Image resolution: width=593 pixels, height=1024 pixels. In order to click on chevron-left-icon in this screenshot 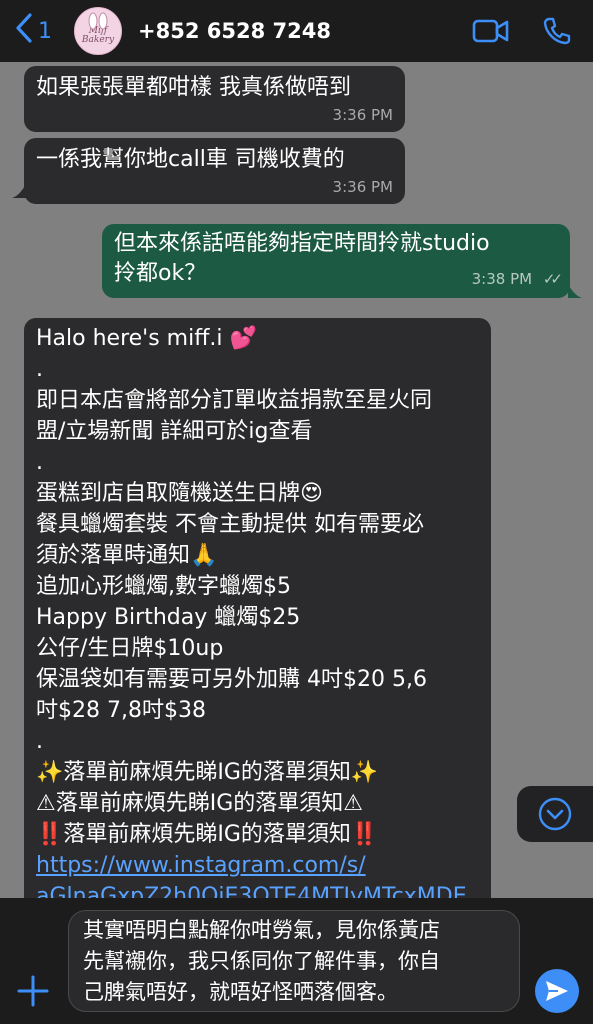, I will do `click(24, 31)`.